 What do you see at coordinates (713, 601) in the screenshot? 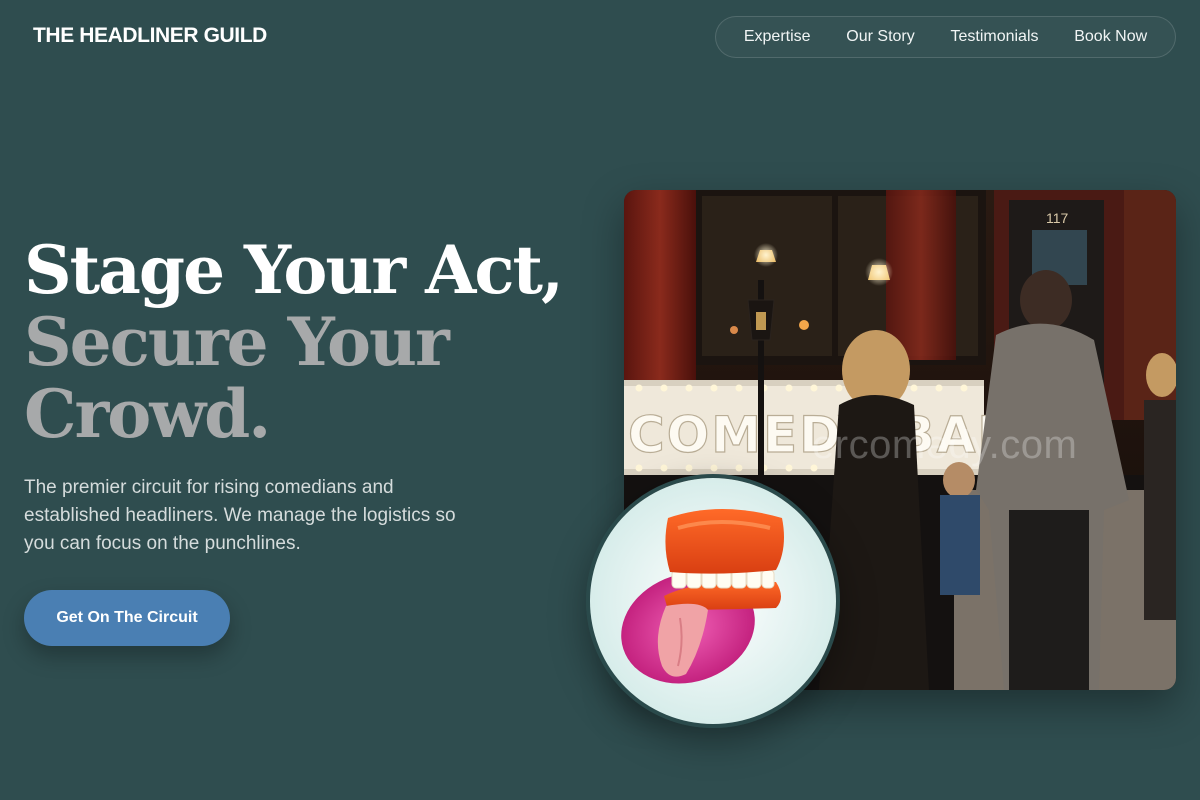
I see `chattering-teeth-photo` at bounding box center [713, 601].